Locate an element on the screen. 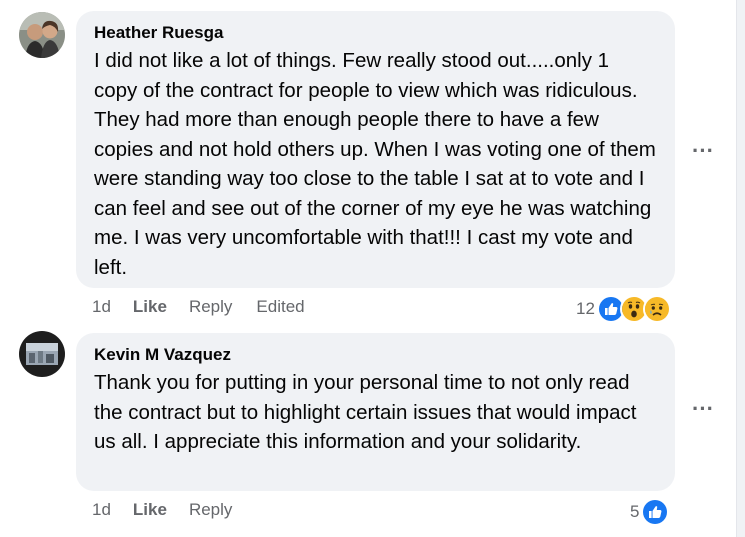 The height and width of the screenshot is (537, 745). comment-author: Heather Ruesga is located at coordinates (375, 33).